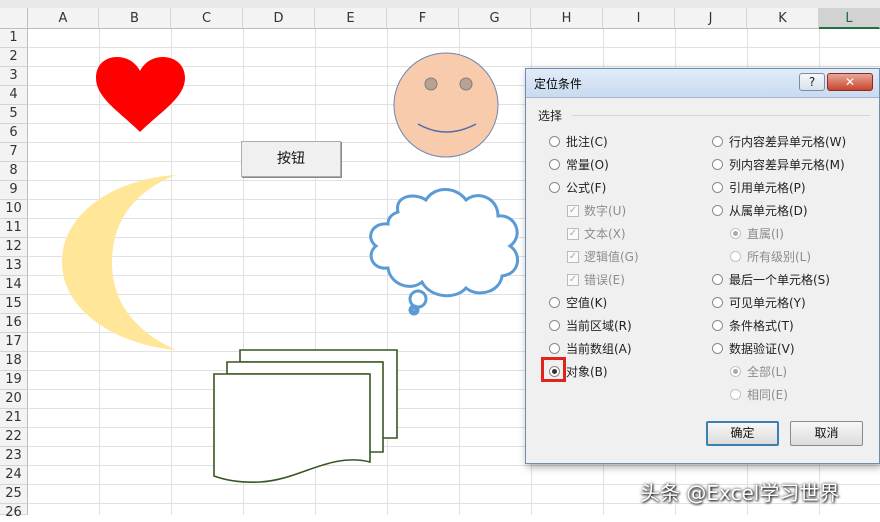 The height and width of the screenshot is (522, 880). Describe the element at coordinates (554, 325) in the screenshot. I see `radio-current-region` at that location.